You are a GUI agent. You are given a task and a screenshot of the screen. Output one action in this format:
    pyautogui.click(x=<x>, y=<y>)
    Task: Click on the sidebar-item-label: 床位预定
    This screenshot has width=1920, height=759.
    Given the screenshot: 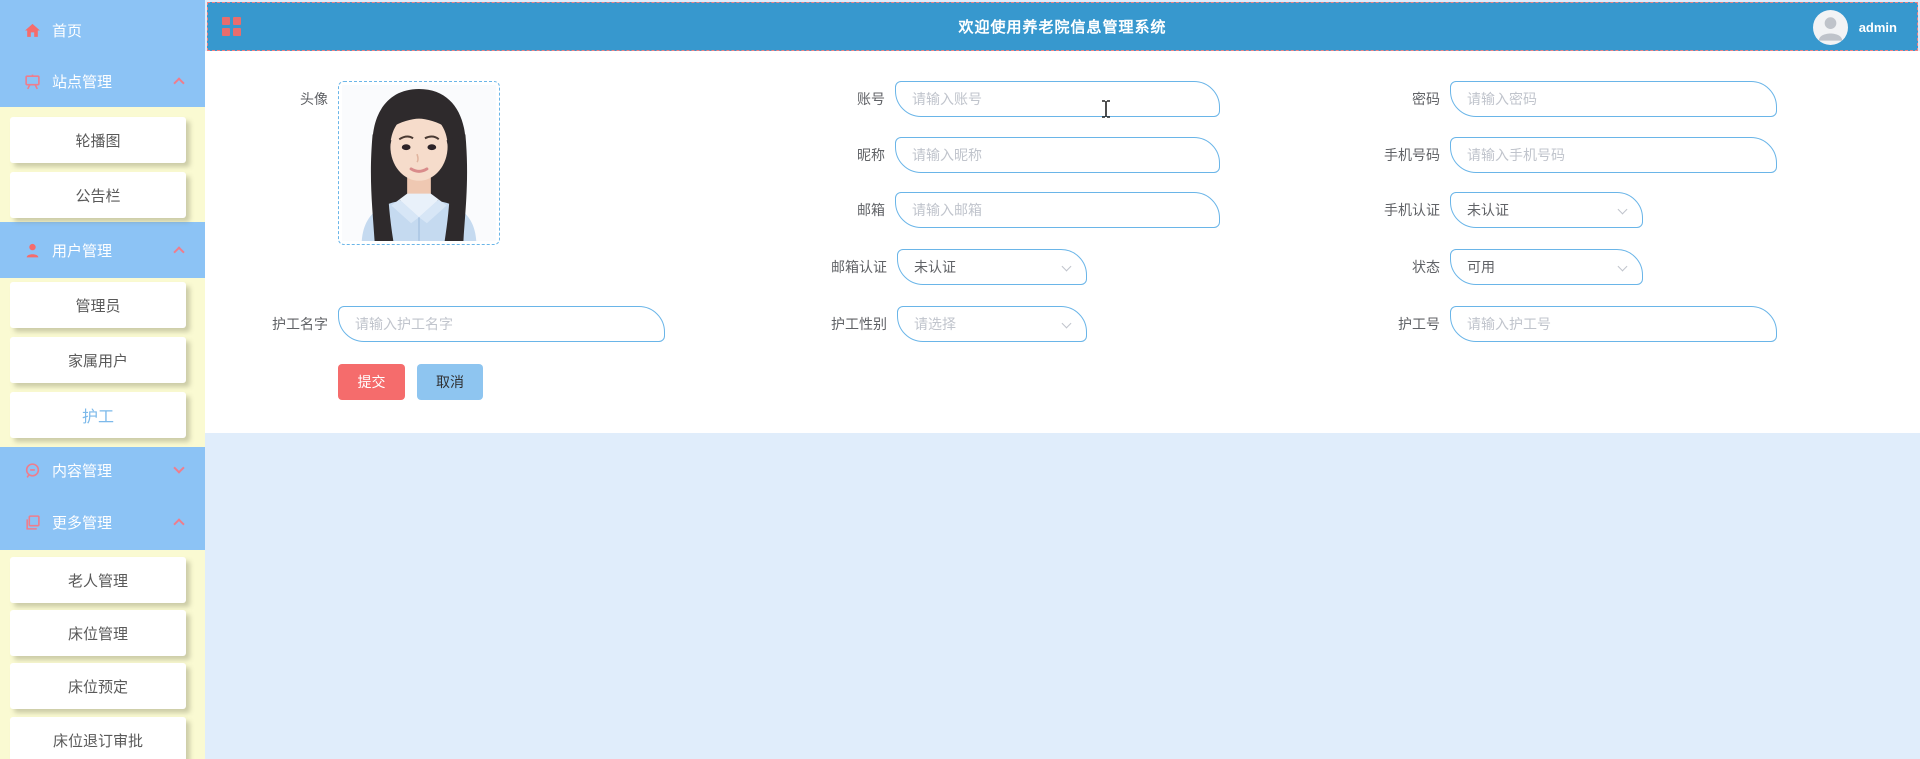 What is the action you would take?
    pyautogui.click(x=97, y=687)
    